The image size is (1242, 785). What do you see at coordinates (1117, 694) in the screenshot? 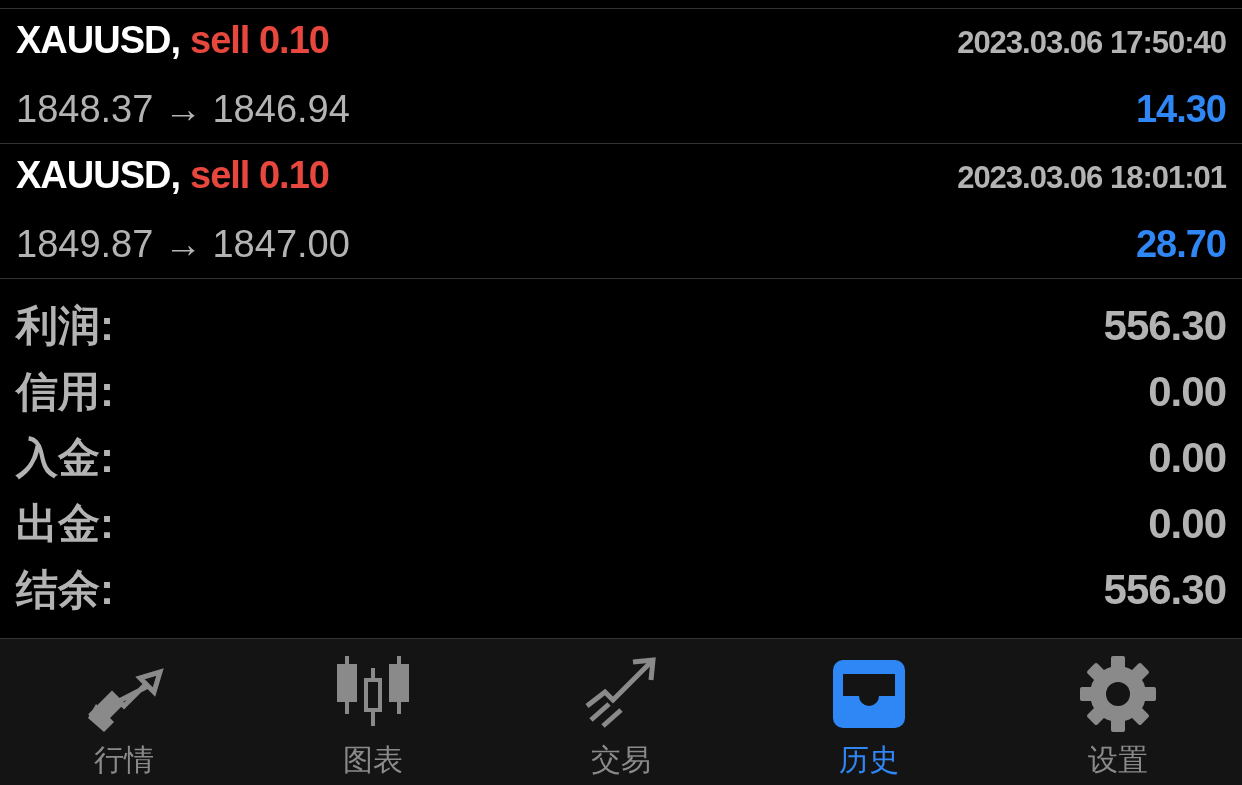
I see `settings-icon` at bounding box center [1117, 694].